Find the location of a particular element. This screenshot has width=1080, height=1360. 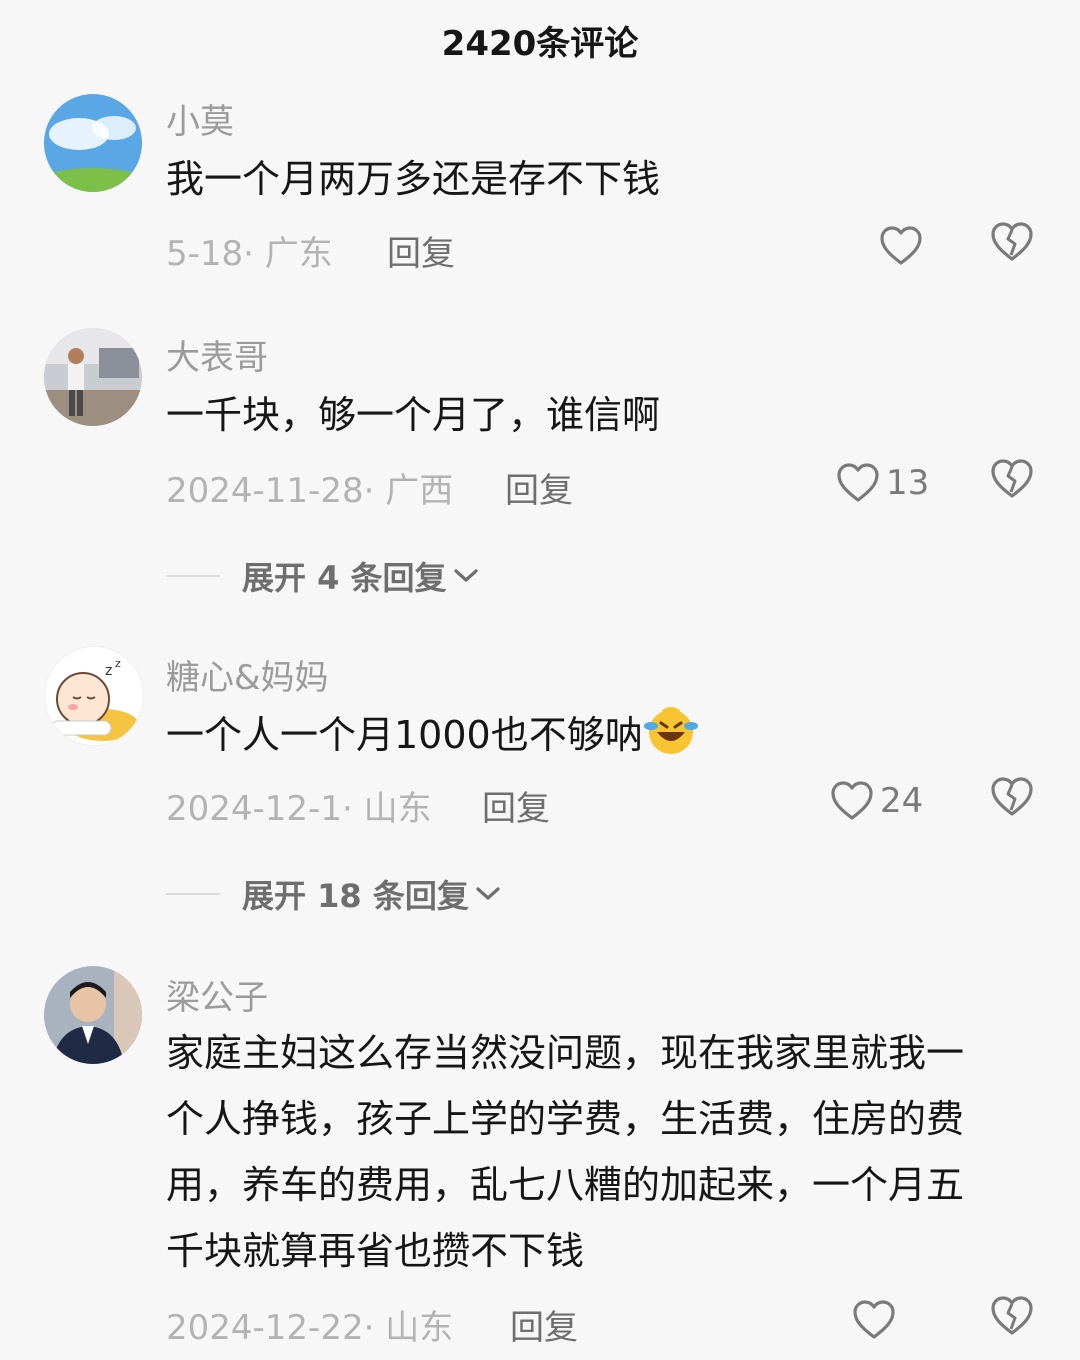

comment-text-content: 一个人一个月1000也不够呐 is located at coordinates (404, 735).